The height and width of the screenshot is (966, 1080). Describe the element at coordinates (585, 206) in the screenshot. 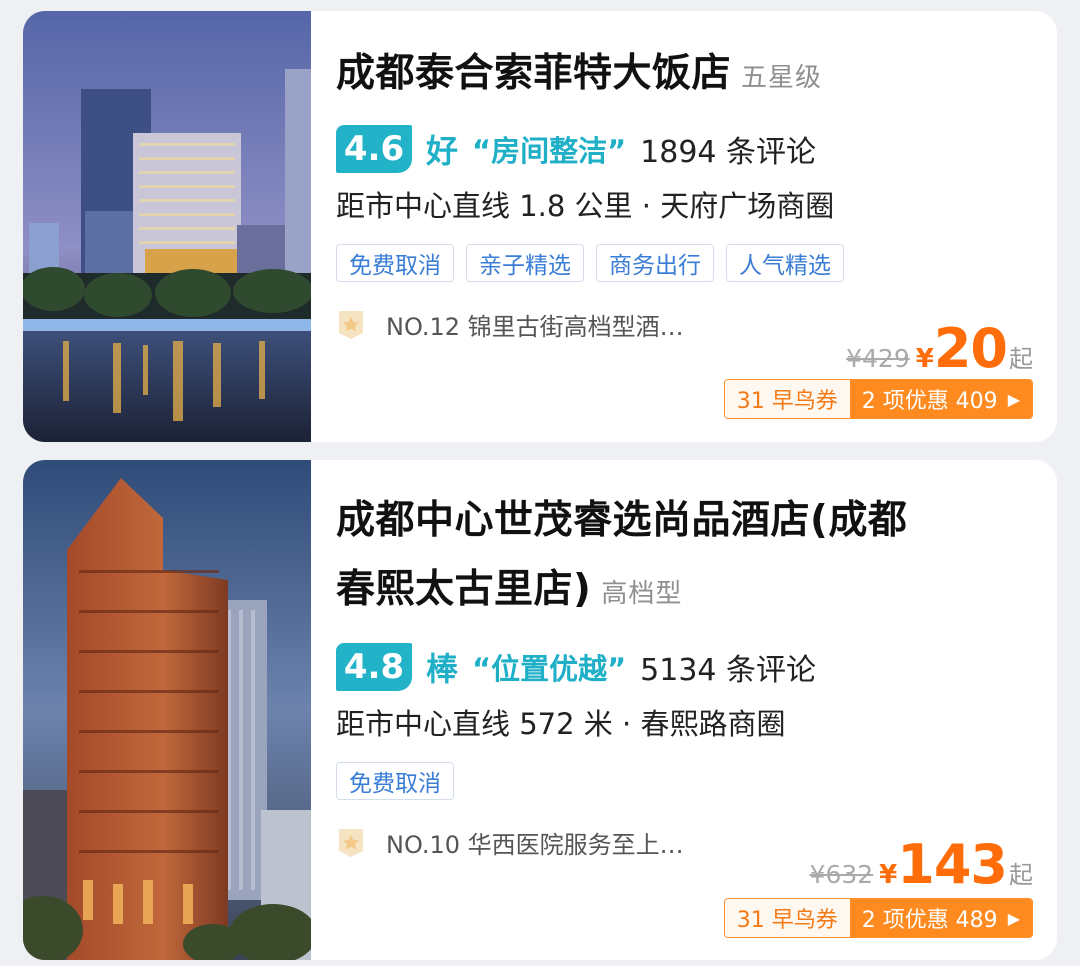

I see `location-distance: 距市中心直线 1.8 公里 · 天府广场商圈` at that location.